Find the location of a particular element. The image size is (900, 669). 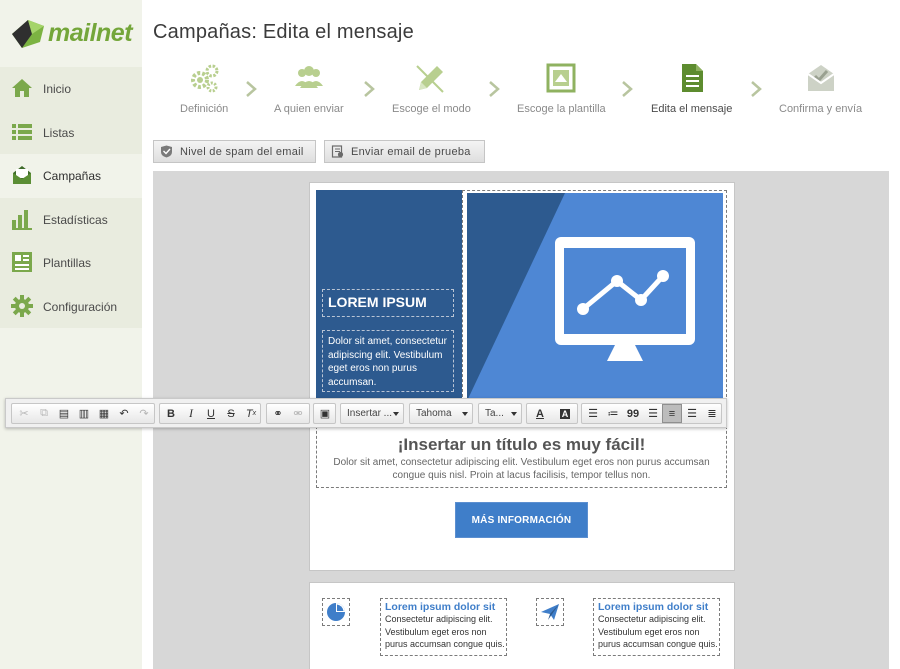

paper-plane-icon is located at coordinates (550, 612).